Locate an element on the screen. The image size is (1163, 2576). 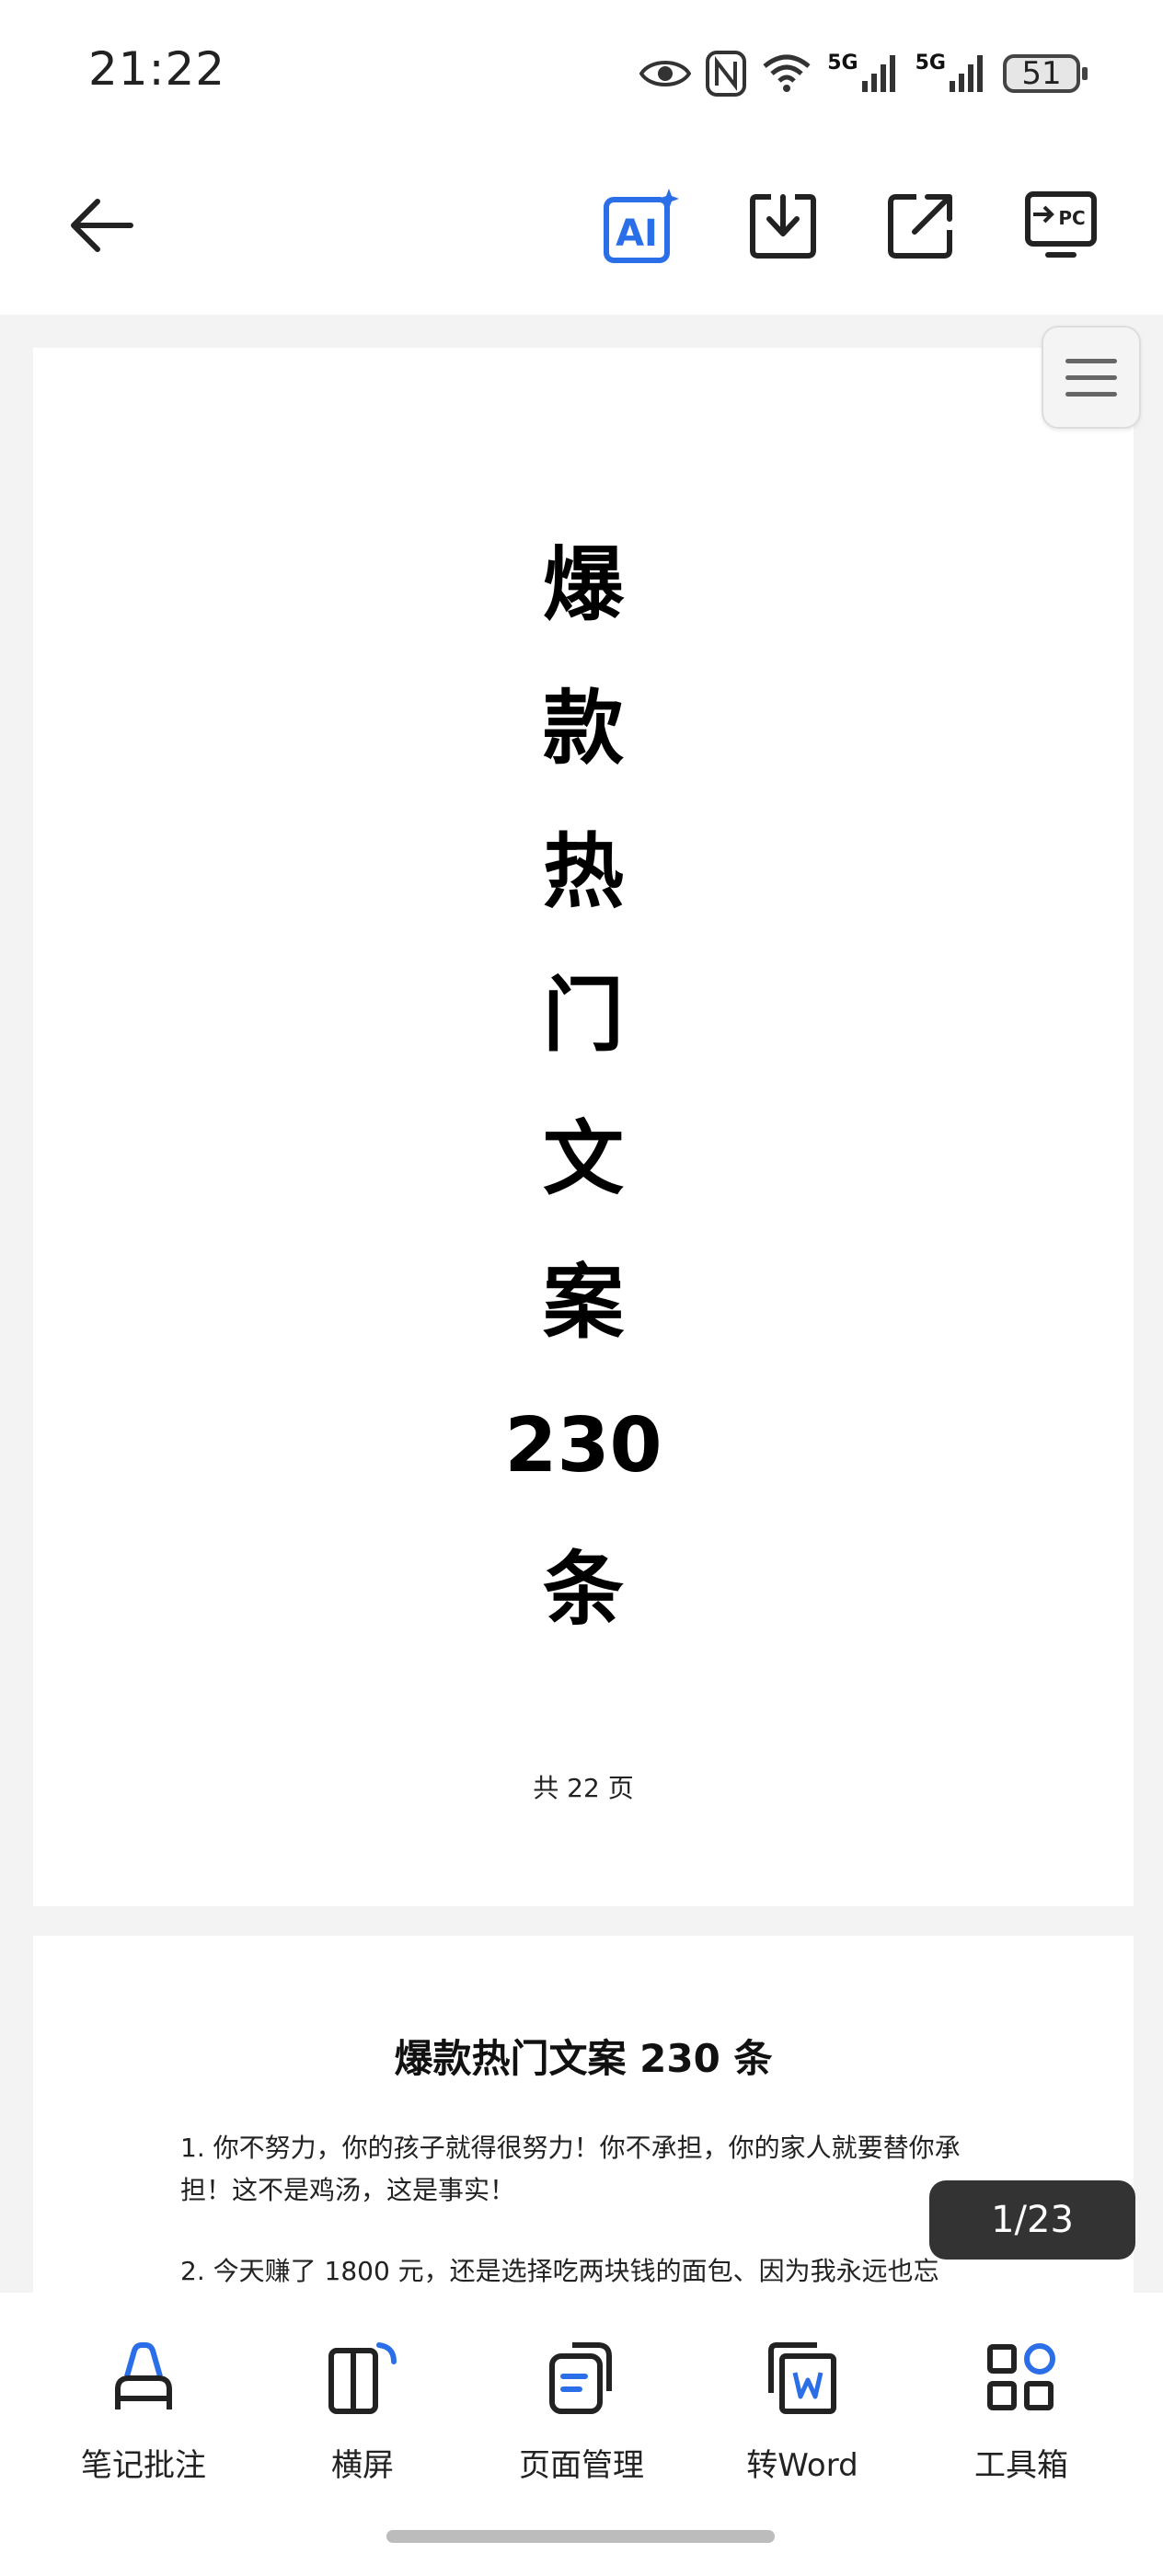
title-char: 条 is located at coordinates (583, 1589).